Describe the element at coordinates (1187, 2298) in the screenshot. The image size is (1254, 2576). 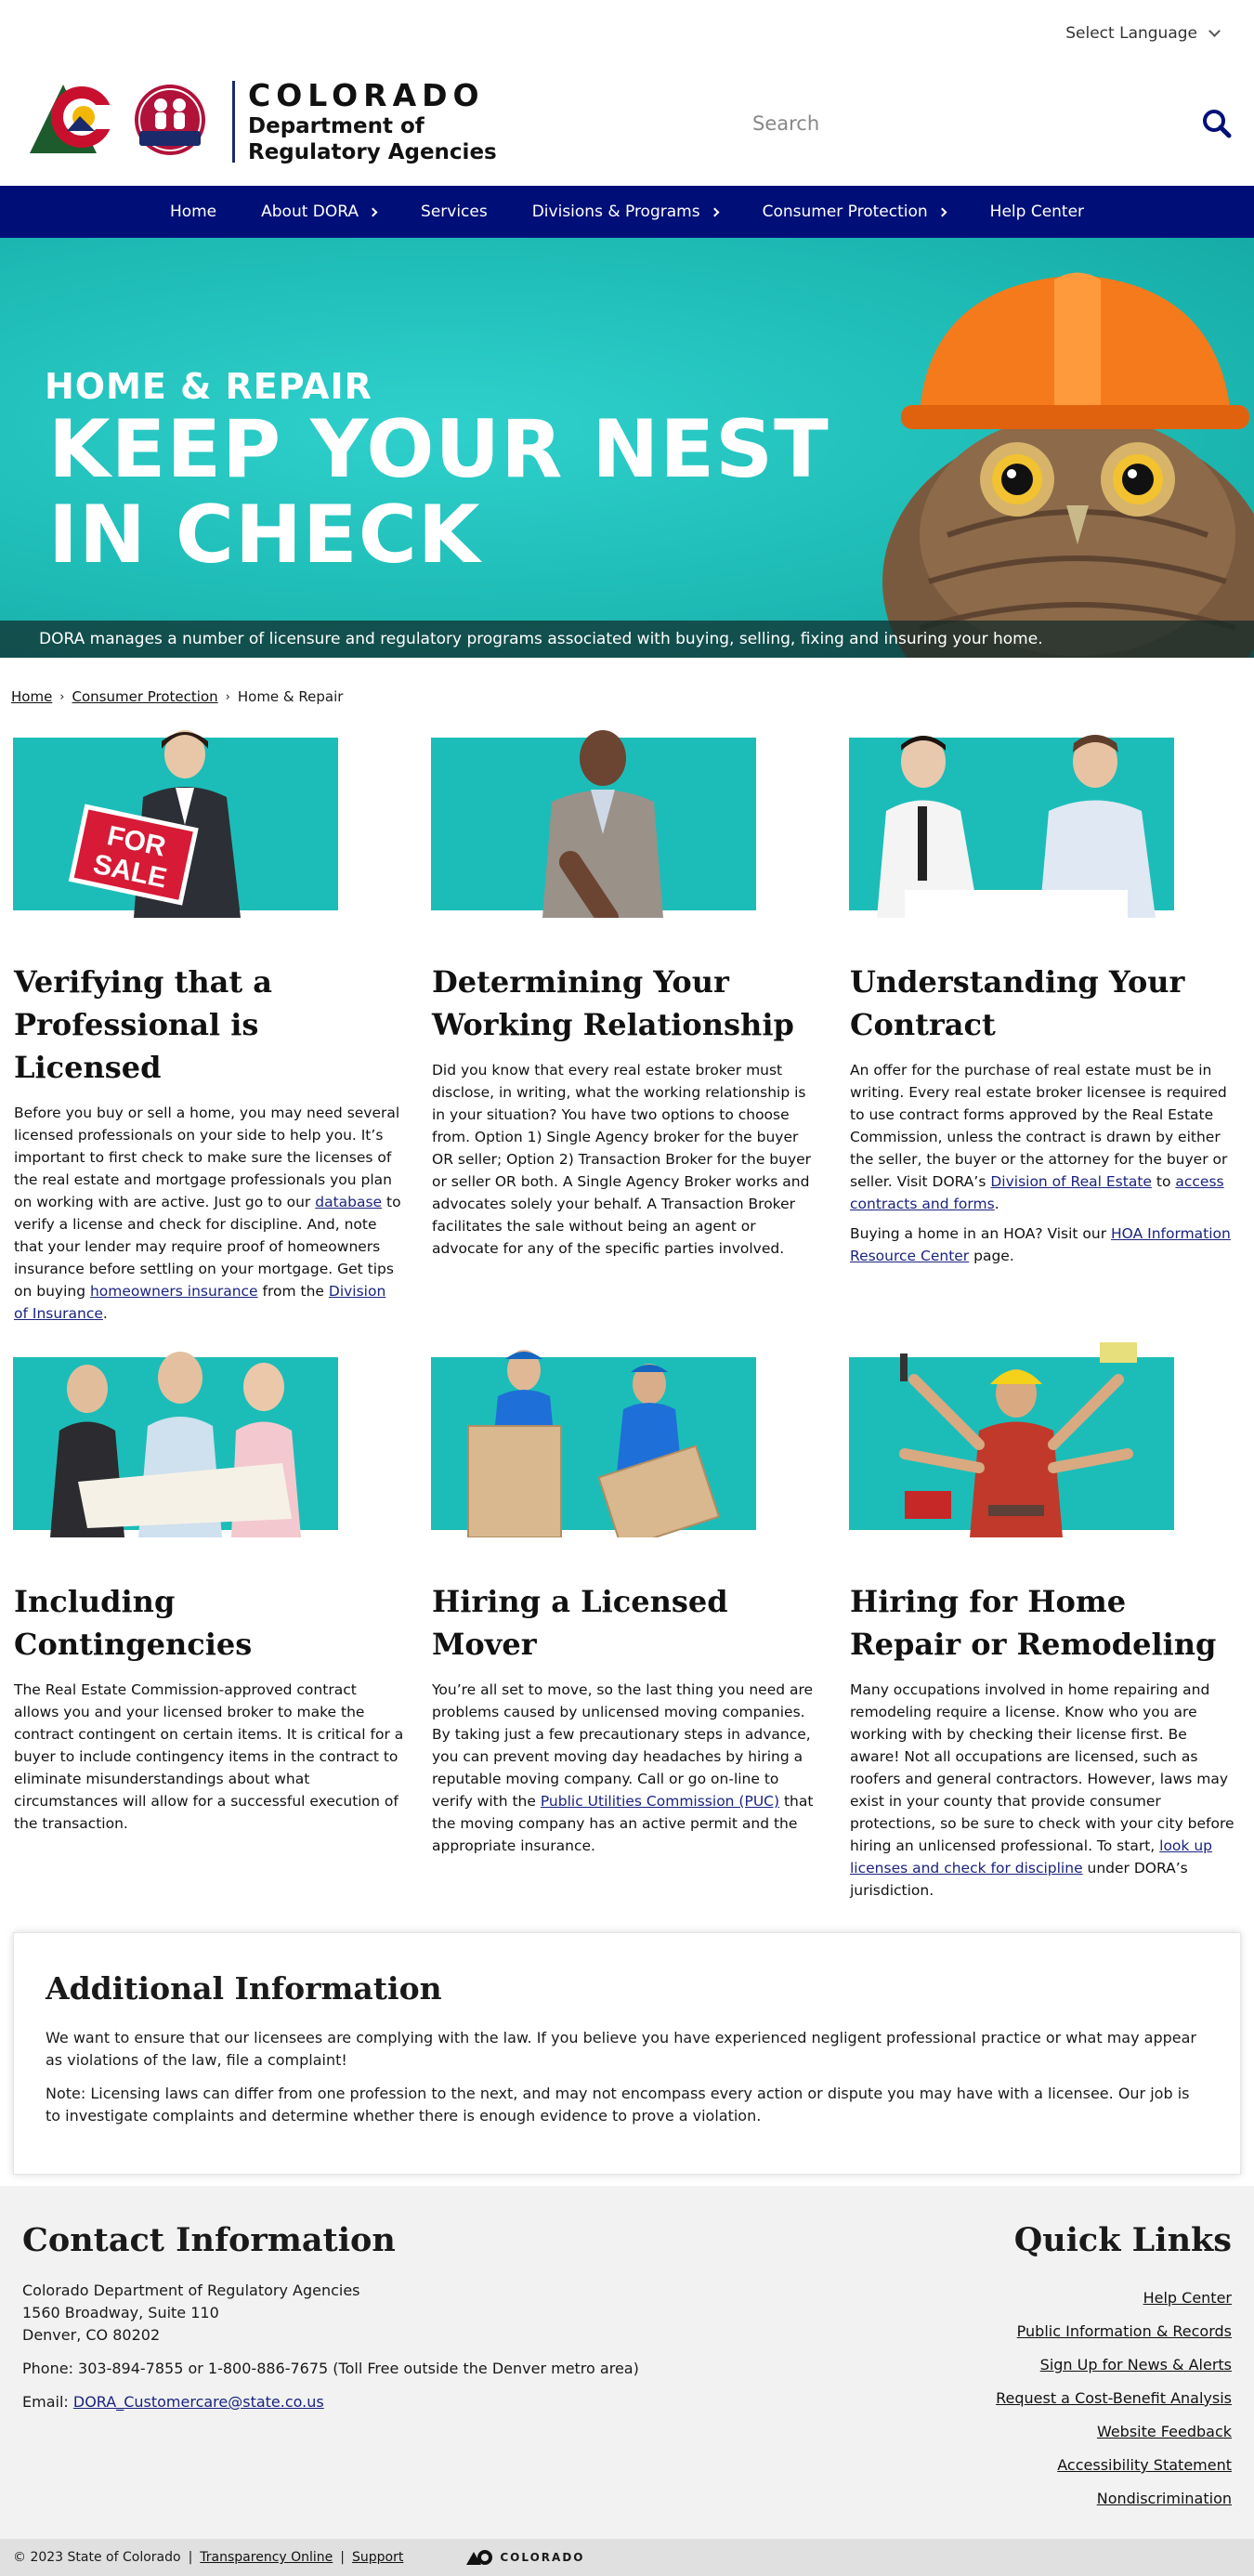
I see `quick-link-help-center: Help Center` at that location.